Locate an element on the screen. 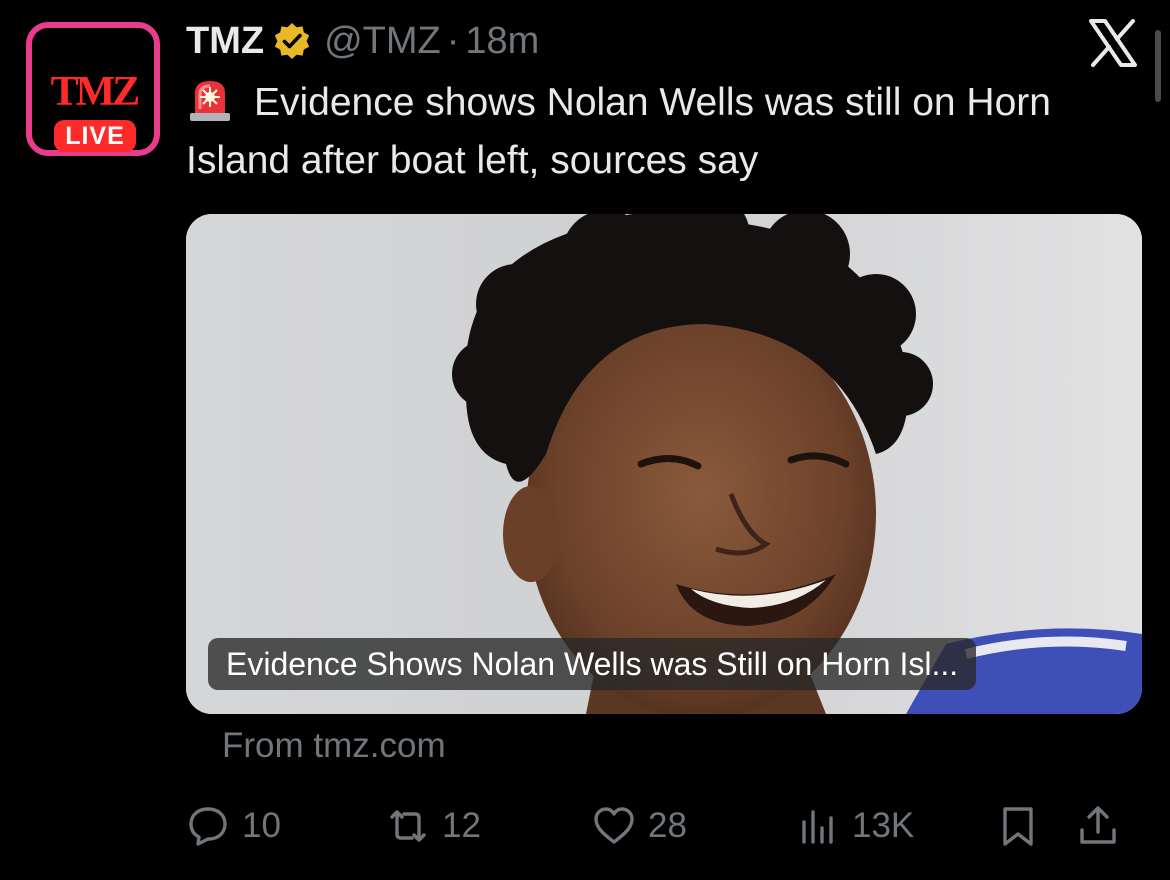 The height and width of the screenshot is (880, 1170). post-time: 18m is located at coordinates (502, 41).